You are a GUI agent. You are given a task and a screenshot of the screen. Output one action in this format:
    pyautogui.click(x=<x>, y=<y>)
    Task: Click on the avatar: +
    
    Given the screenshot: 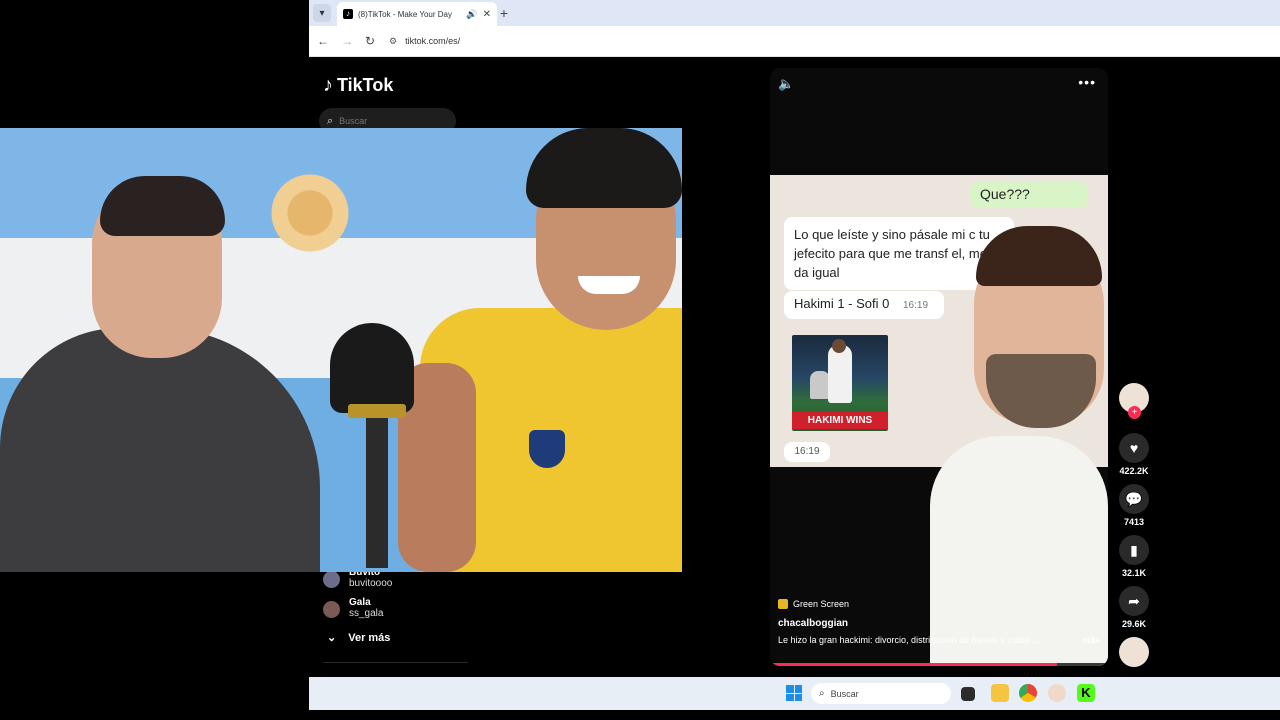 What is the action you would take?
    pyautogui.click(x=1134, y=401)
    